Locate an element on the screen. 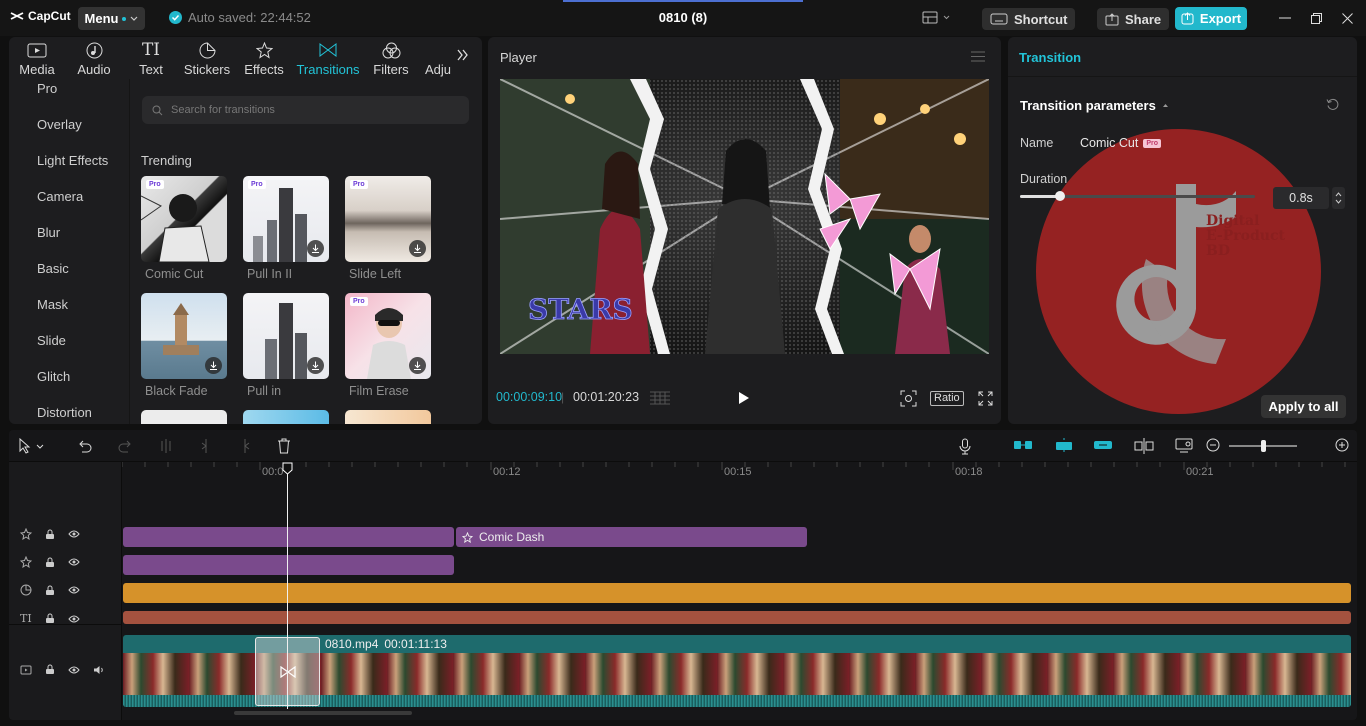  fit-view-button is located at coordinates (908, 398).